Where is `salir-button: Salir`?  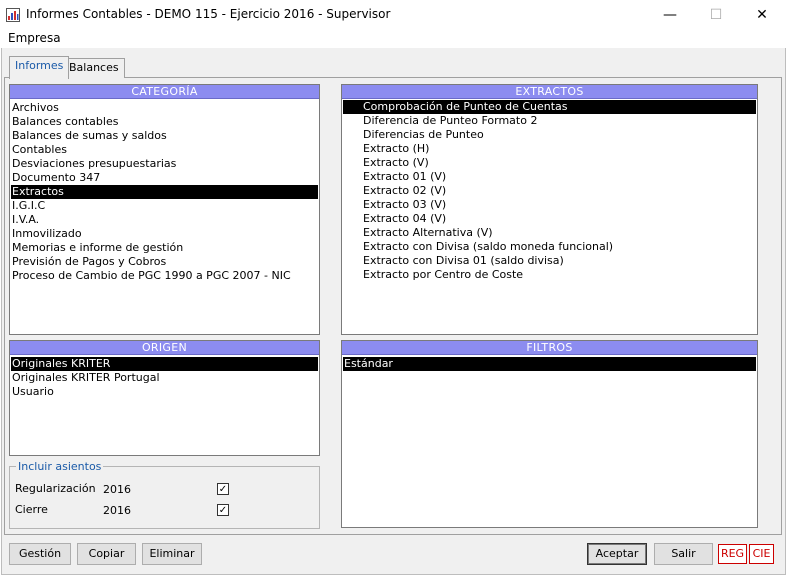
salir-button: Salir is located at coordinates (683, 554).